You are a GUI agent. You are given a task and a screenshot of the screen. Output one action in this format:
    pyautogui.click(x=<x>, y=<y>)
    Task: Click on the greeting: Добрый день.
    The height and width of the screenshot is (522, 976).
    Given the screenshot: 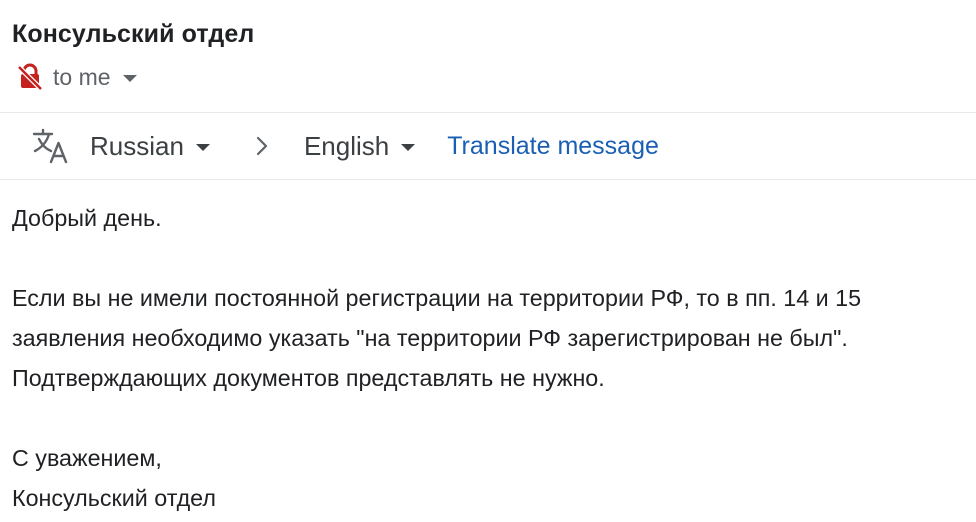 What is the action you would take?
    pyautogui.click(x=87, y=218)
    